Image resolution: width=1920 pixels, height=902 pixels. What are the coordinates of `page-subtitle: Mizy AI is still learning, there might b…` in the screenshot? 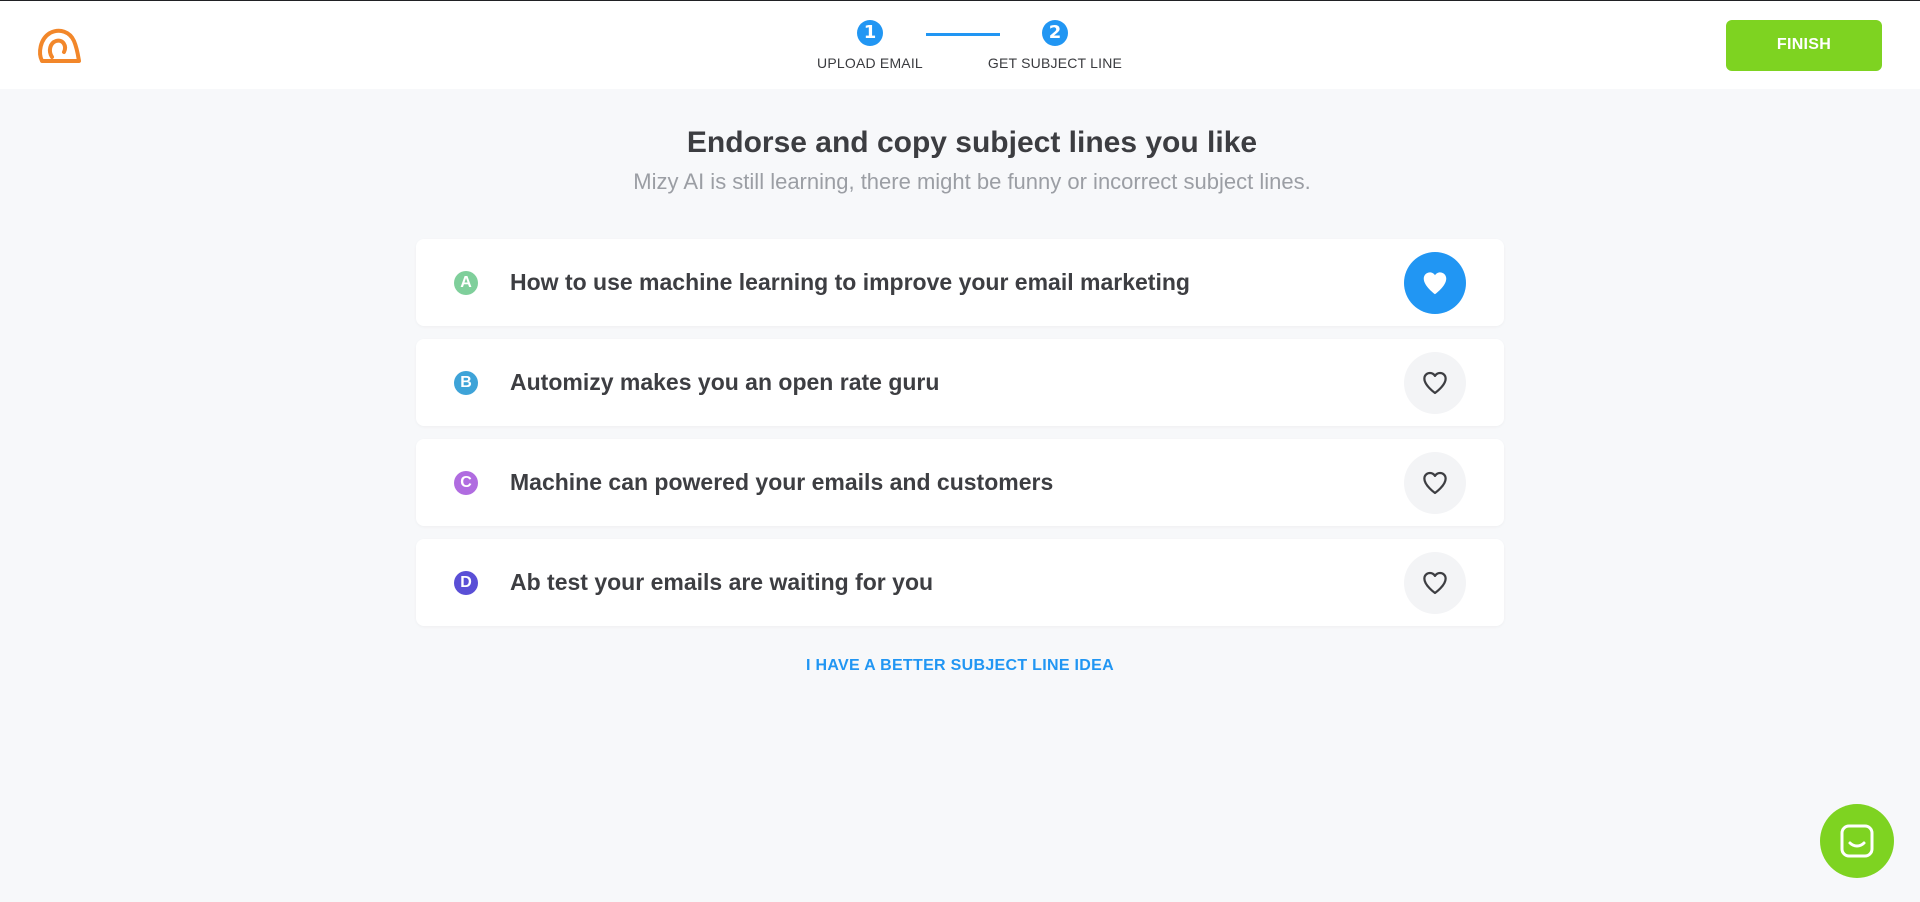 It's located at (972, 181).